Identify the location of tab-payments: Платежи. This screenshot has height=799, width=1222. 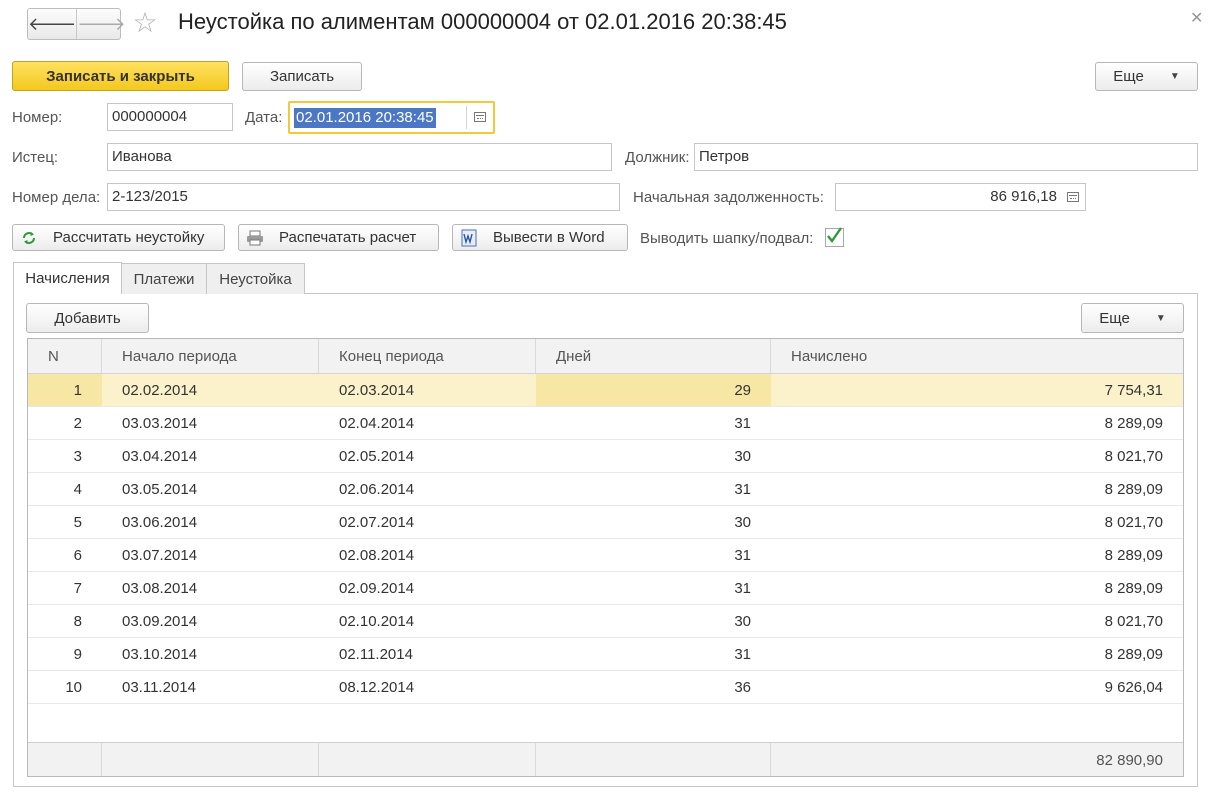
(164, 278).